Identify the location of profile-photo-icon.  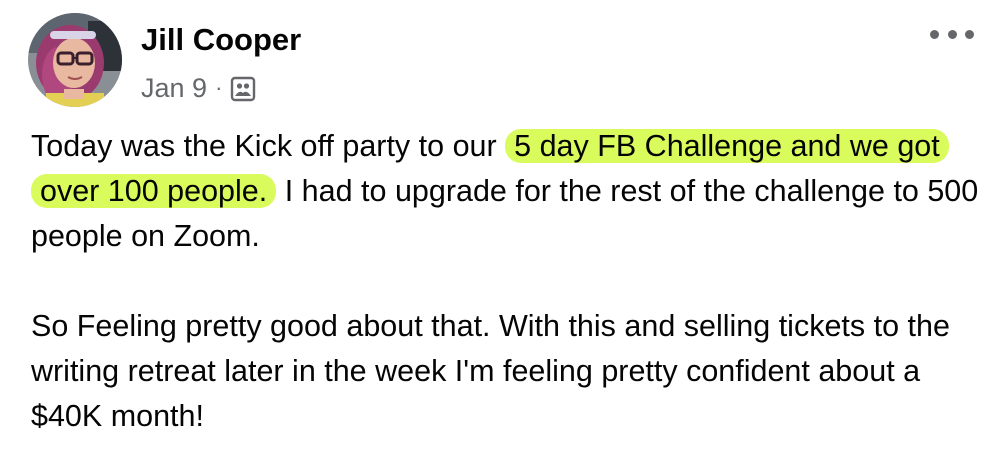
(75, 60).